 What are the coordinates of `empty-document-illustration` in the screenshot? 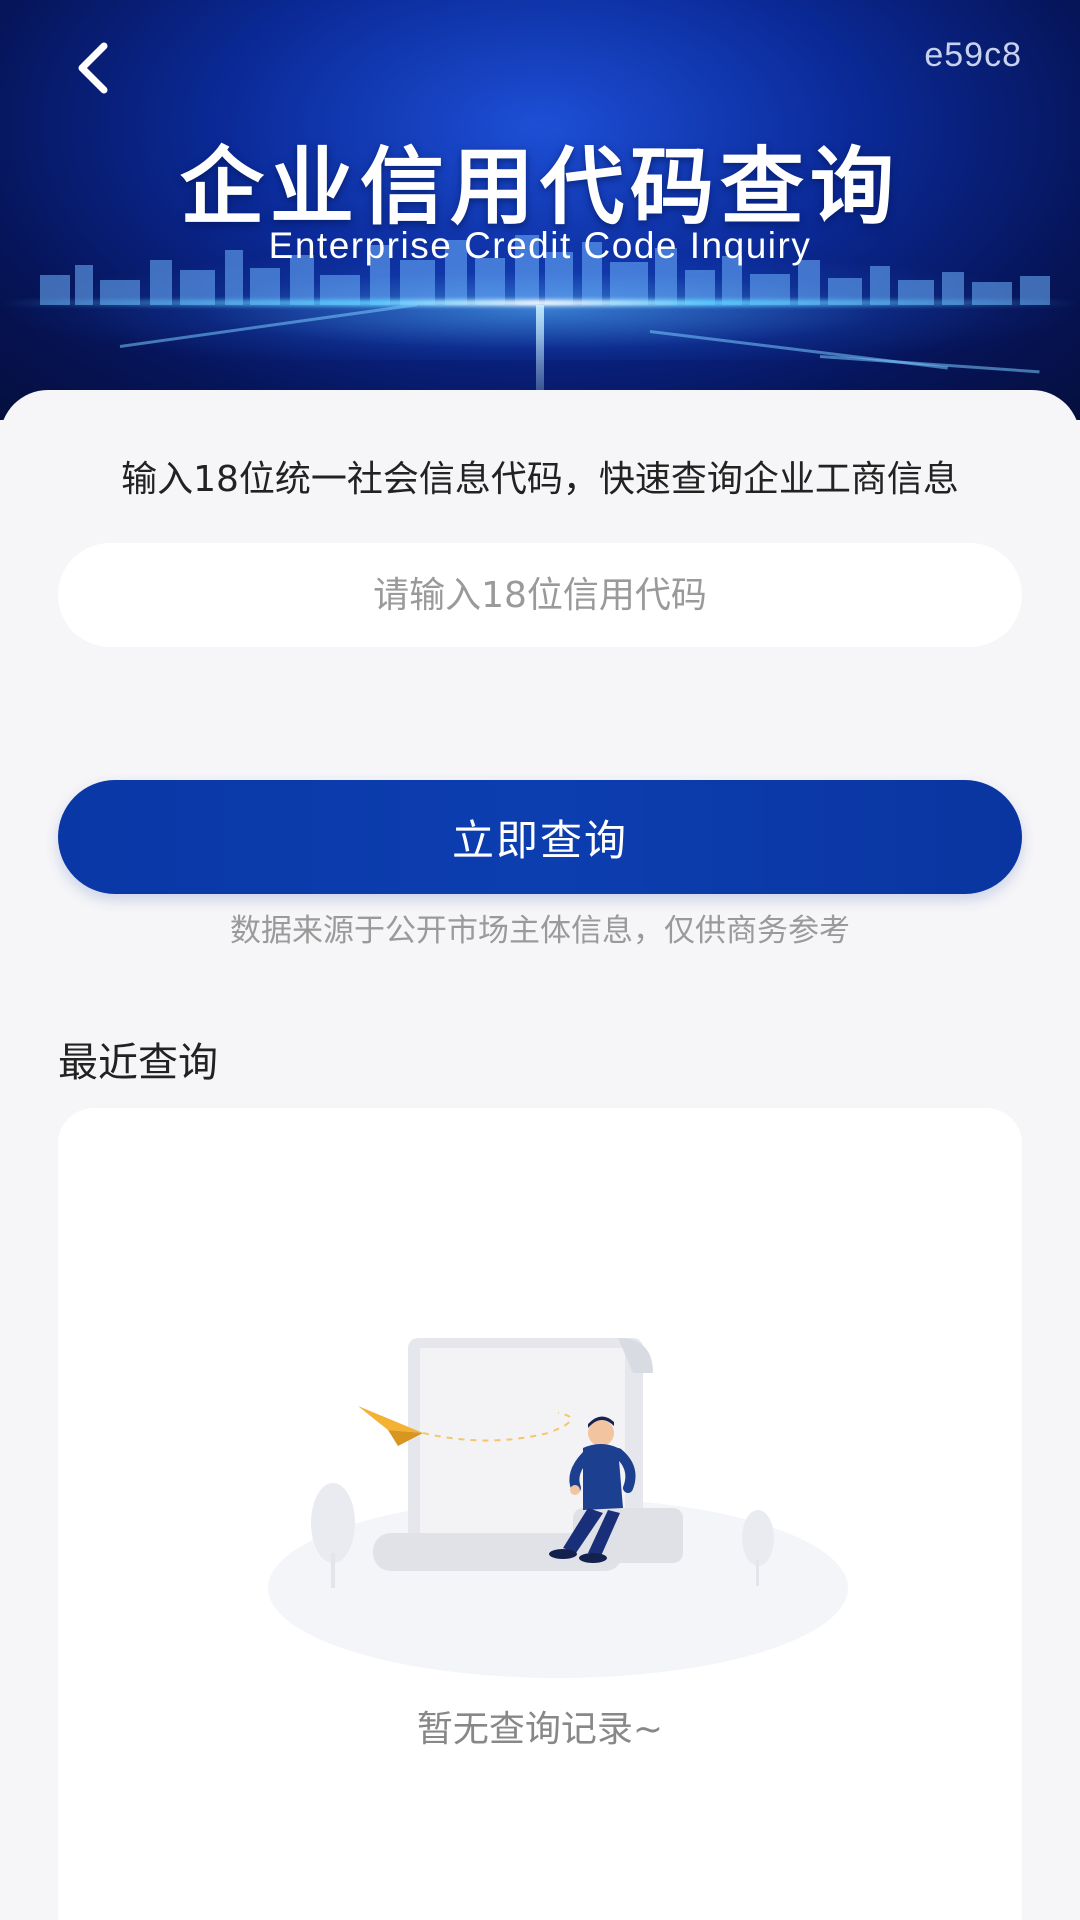 It's located at (558, 1508).